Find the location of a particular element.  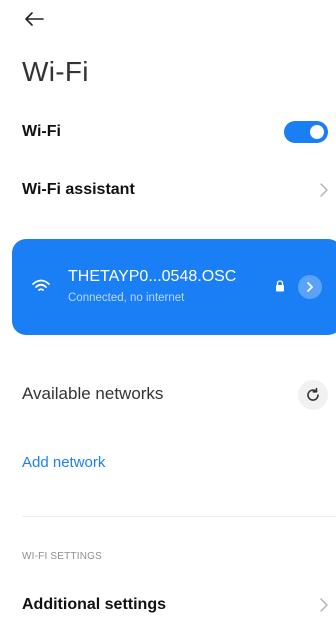

network-name: THETAYP0...0548.OSC is located at coordinates (152, 276).